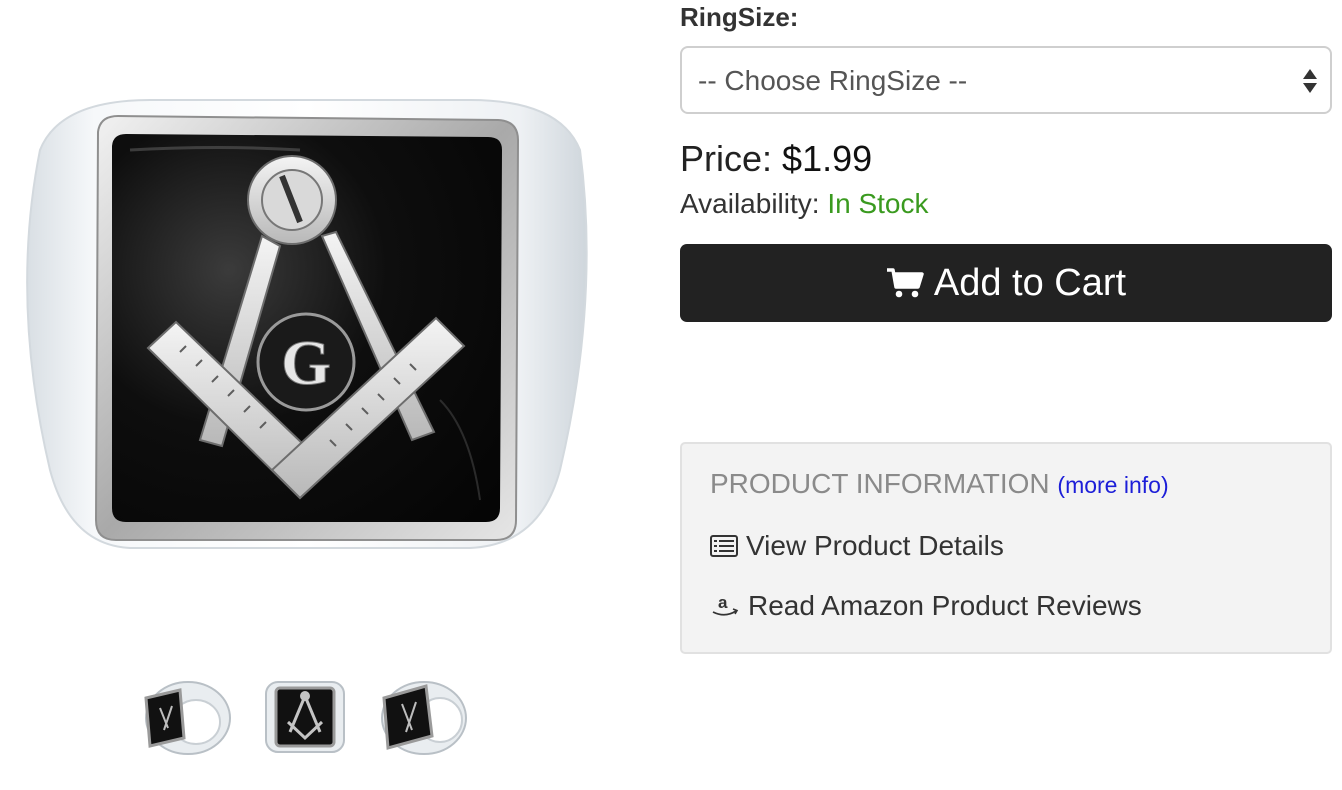 The image size is (1342, 790). I want to click on svg-text: a, so click(723, 602).